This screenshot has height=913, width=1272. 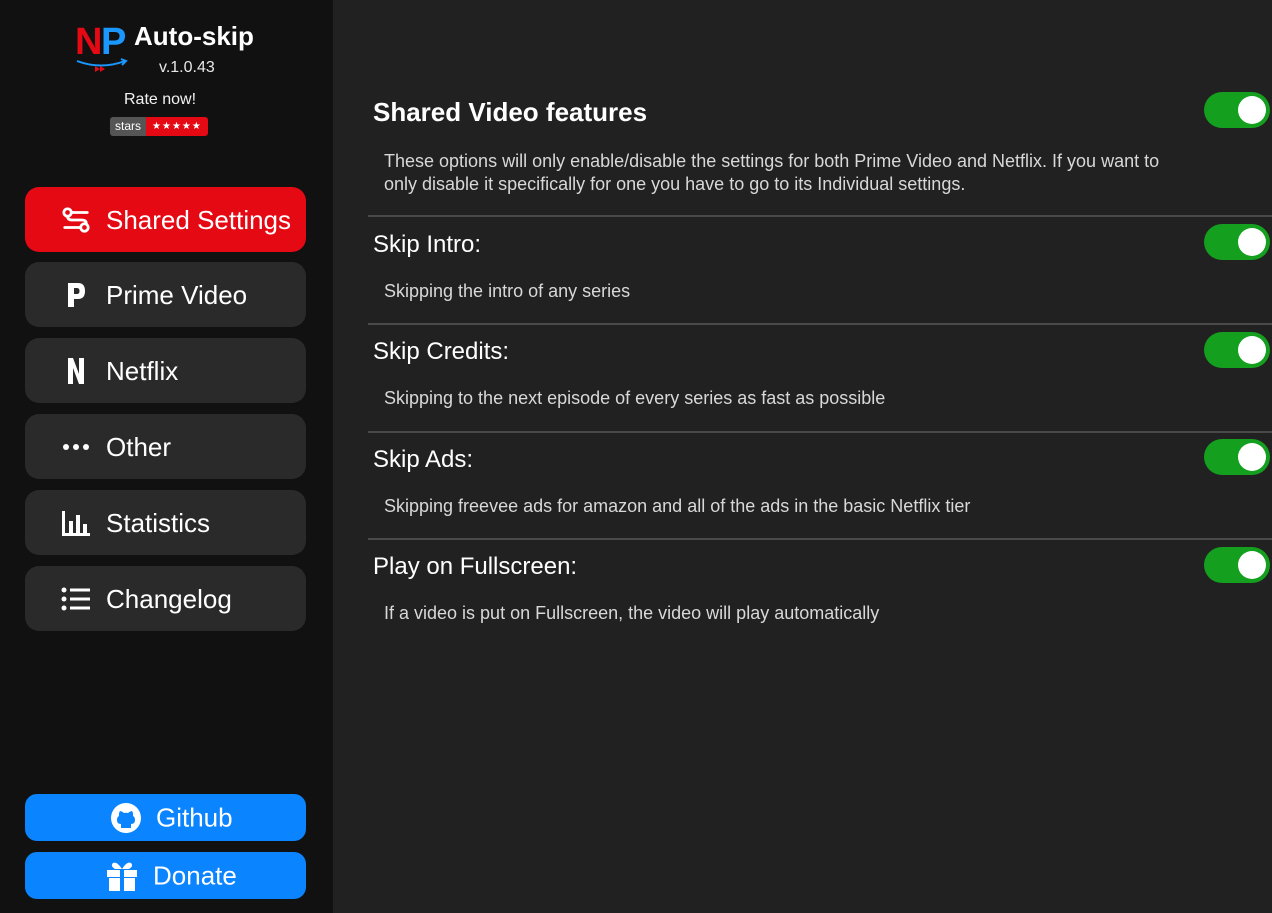 I want to click on logo-letter-n: N, so click(x=88, y=42).